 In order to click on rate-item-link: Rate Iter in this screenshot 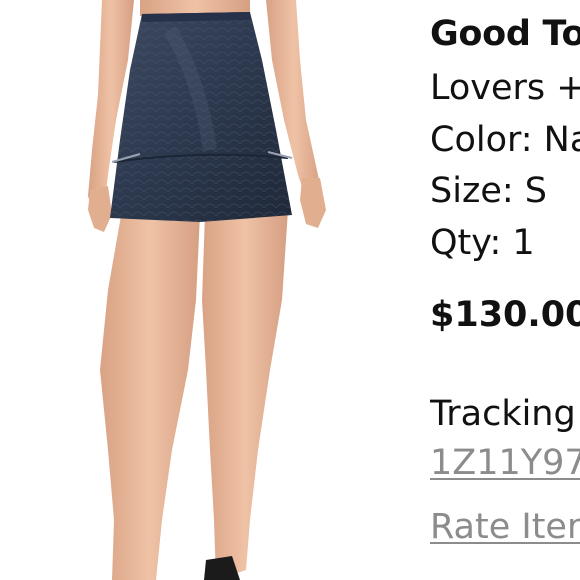, I will do `click(505, 527)`.